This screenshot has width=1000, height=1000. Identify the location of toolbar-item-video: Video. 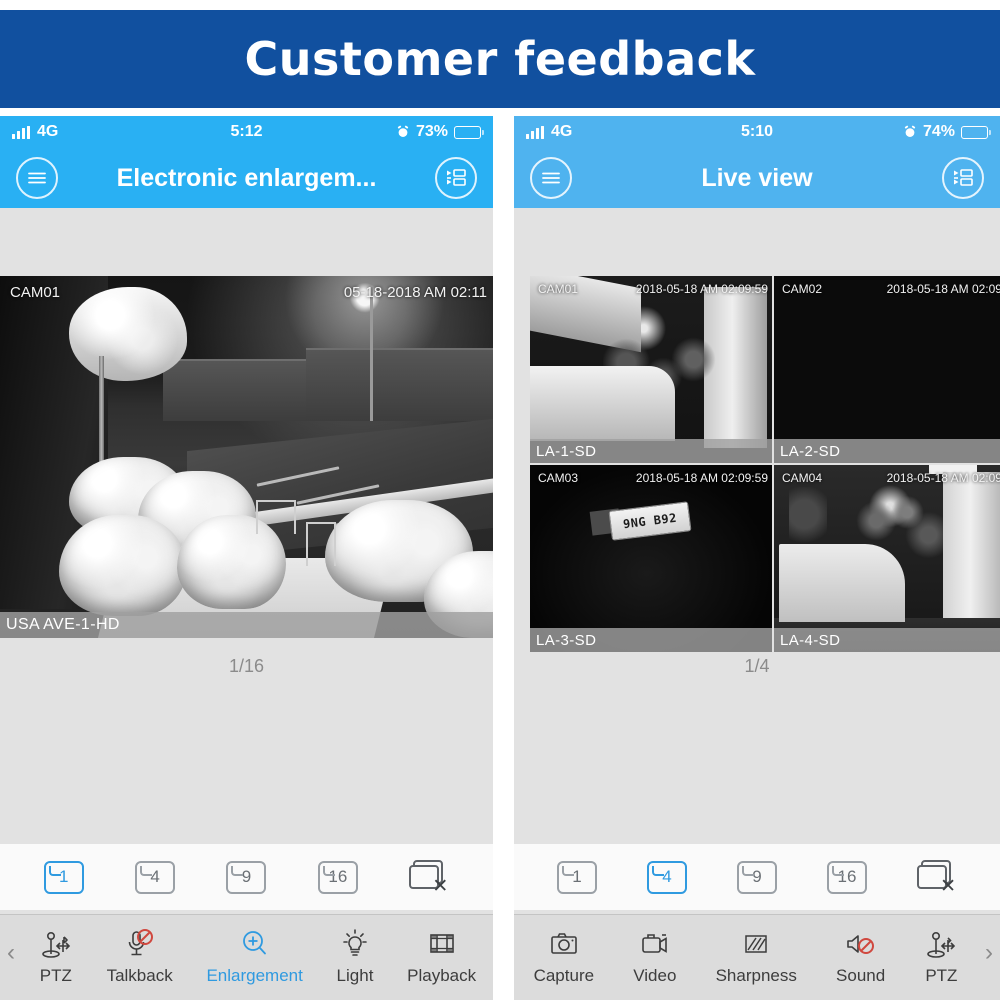
(654, 957).